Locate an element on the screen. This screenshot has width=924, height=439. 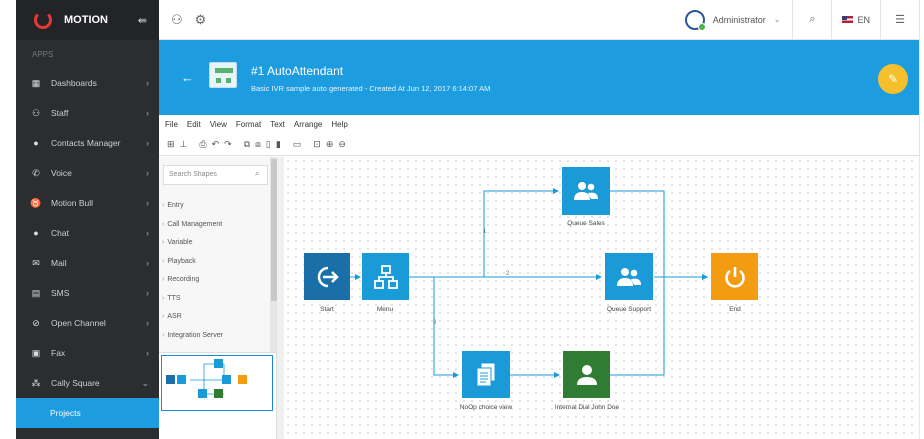
sidebar-subitem-odbc: ODBC is located at coordinates (87, 433).